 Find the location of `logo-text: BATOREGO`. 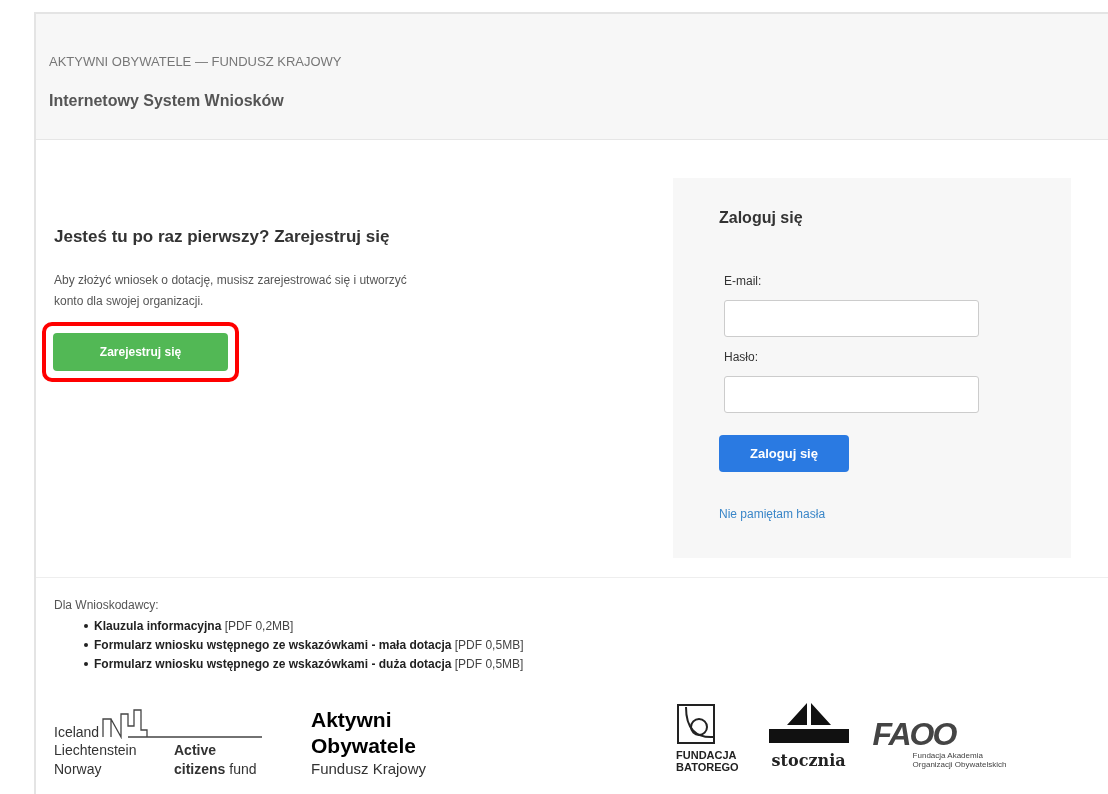

logo-text: BATOREGO is located at coordinates (707, 767).